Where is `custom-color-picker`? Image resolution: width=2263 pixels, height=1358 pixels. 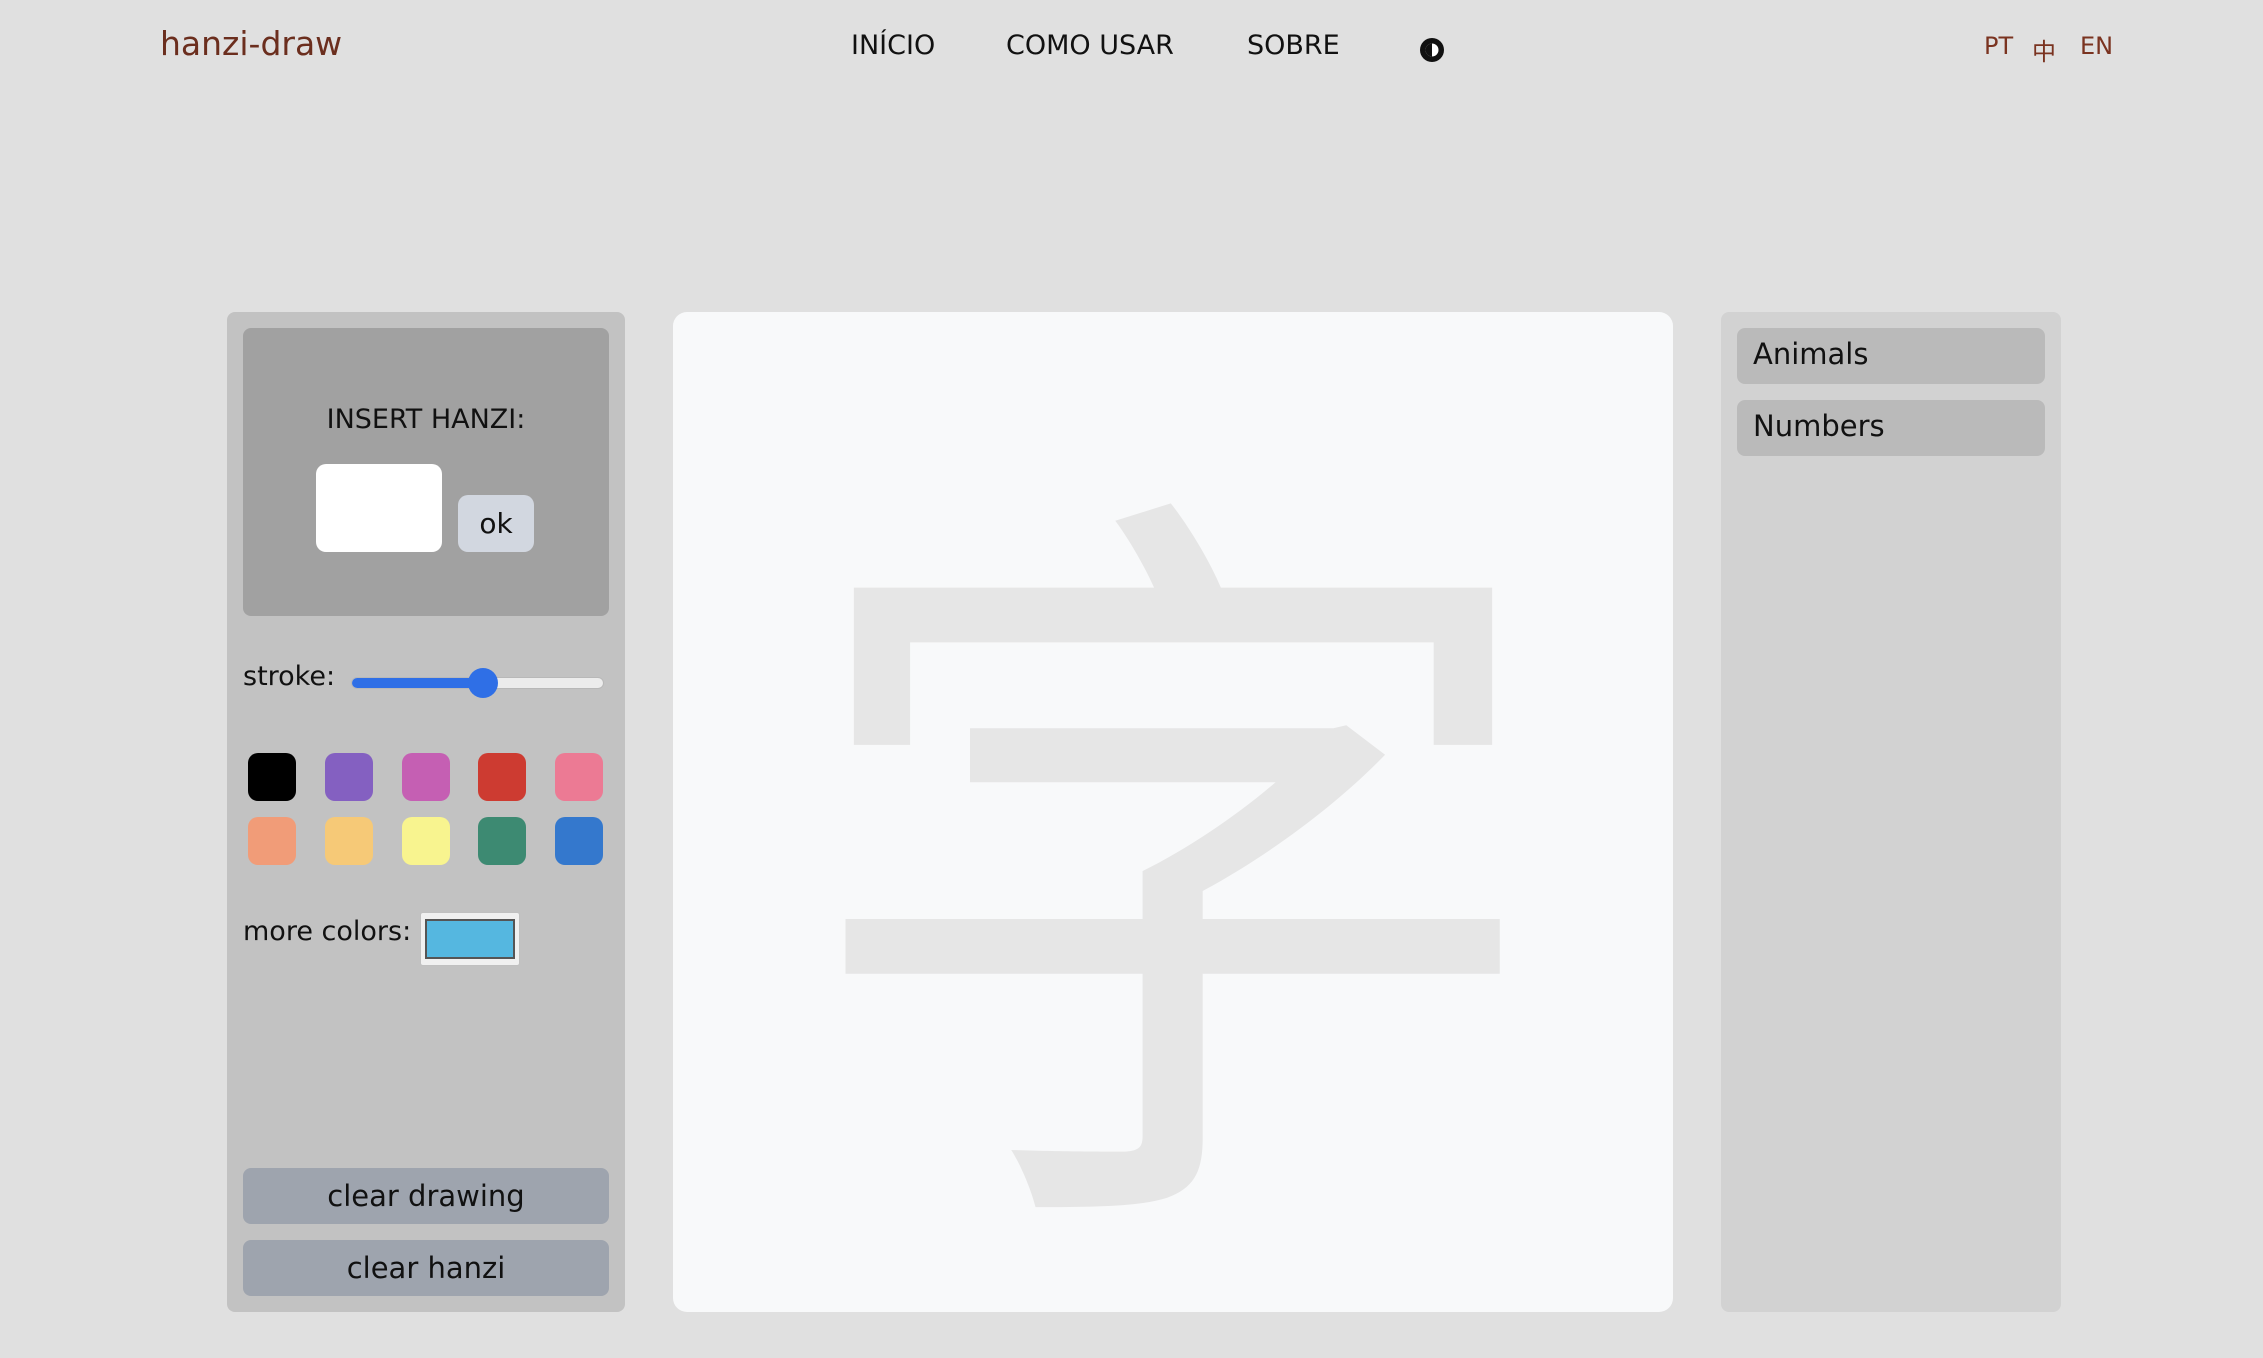 custom-color-picker is located at coordinates (470, 939).